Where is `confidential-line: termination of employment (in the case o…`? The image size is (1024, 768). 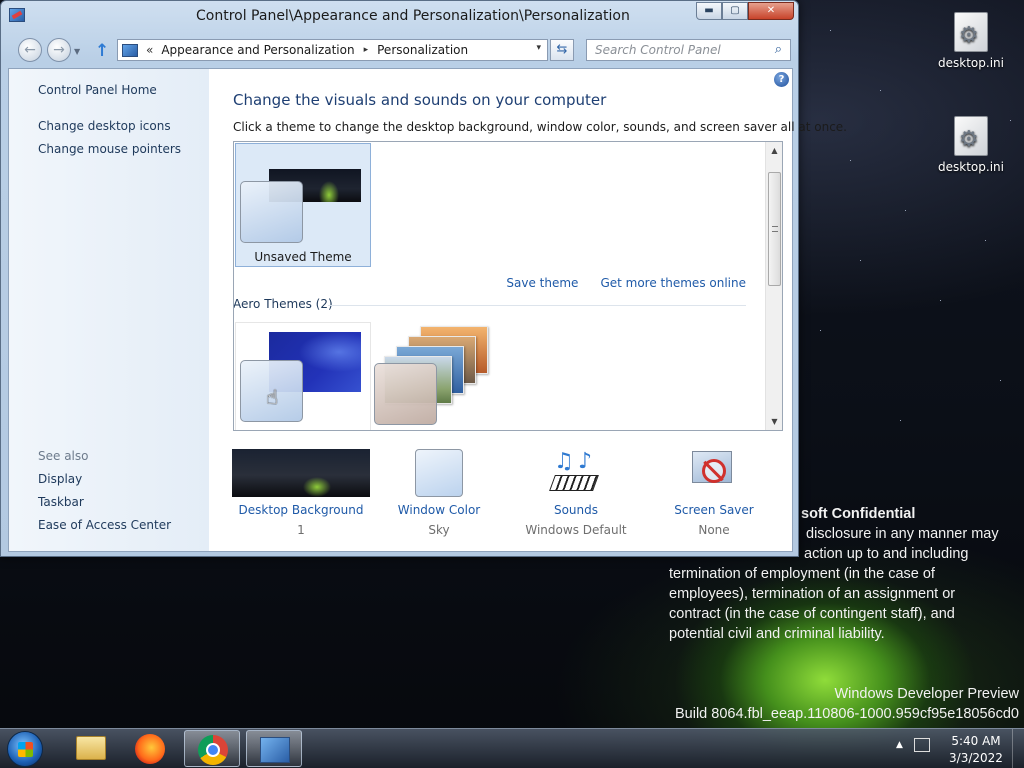
confidential-line: termination of employment (in the case o… is located at coordinates (802, 574).